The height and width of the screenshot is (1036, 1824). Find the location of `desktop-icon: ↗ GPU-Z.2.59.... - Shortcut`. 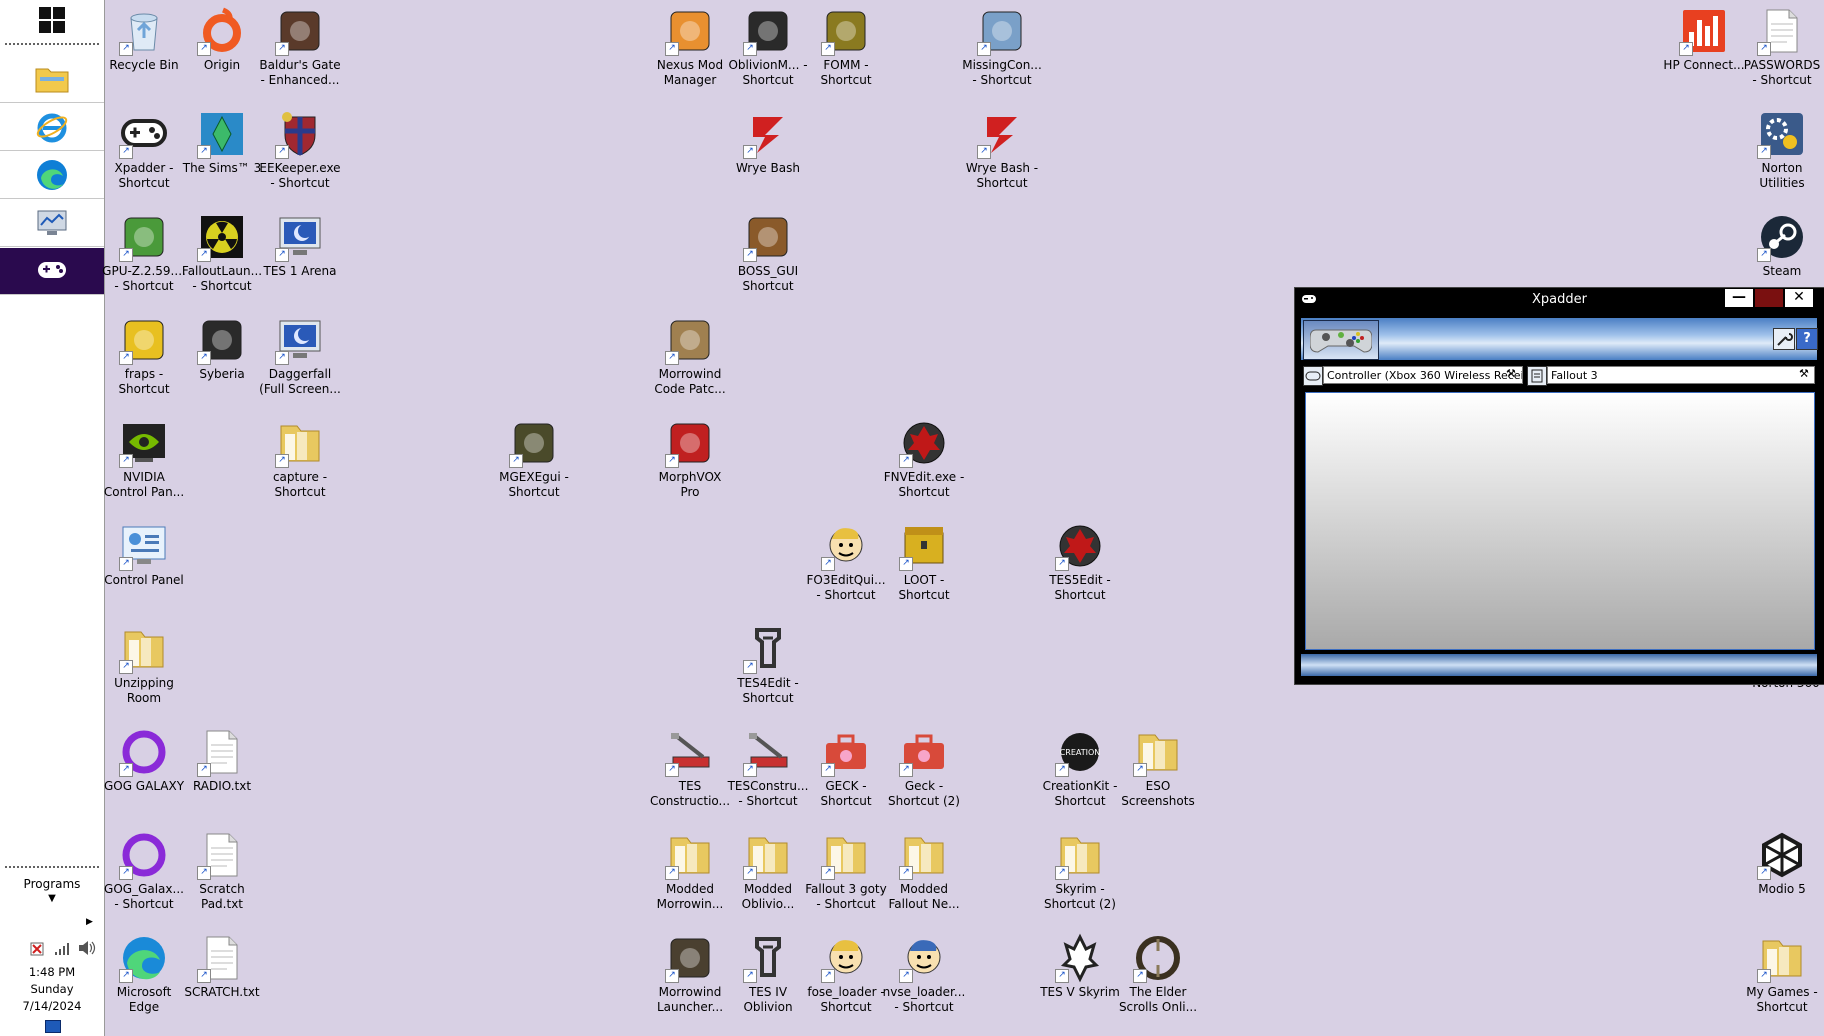

desktop-icon: ↗ GPU-Z.2.59.... - Shortcut is located at coordinates (144, 253).